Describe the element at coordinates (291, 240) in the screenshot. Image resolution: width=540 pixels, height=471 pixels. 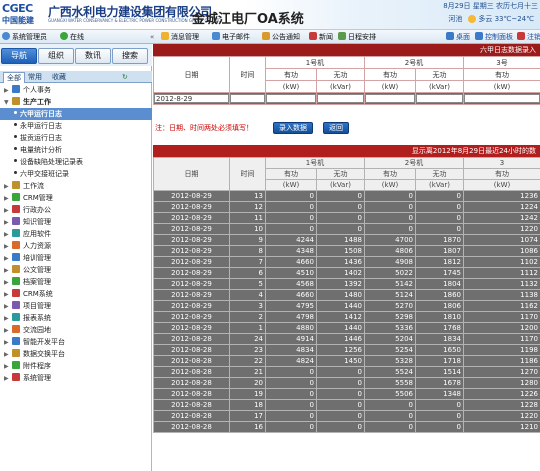
I see `table-cell: 4244` at that location.